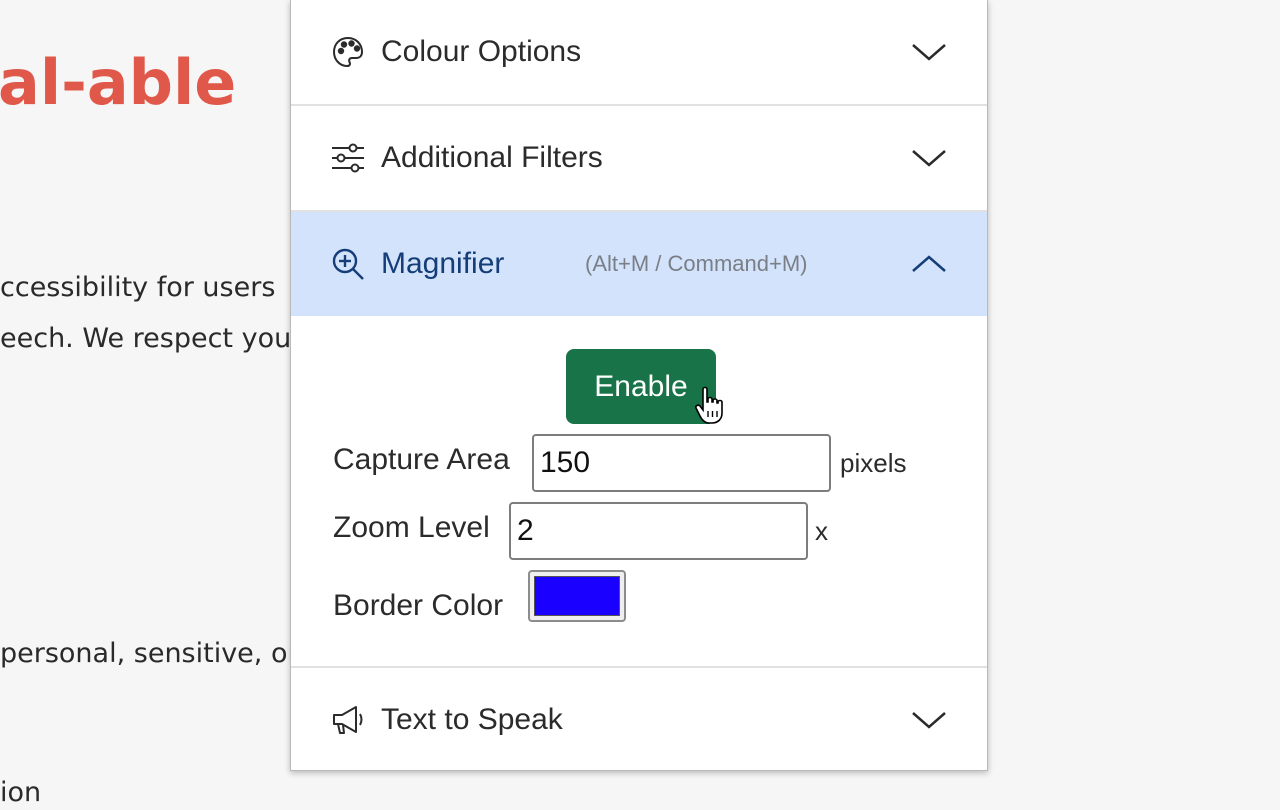  I want to click on colour-options-header: Colour Options, so click(639, 53).